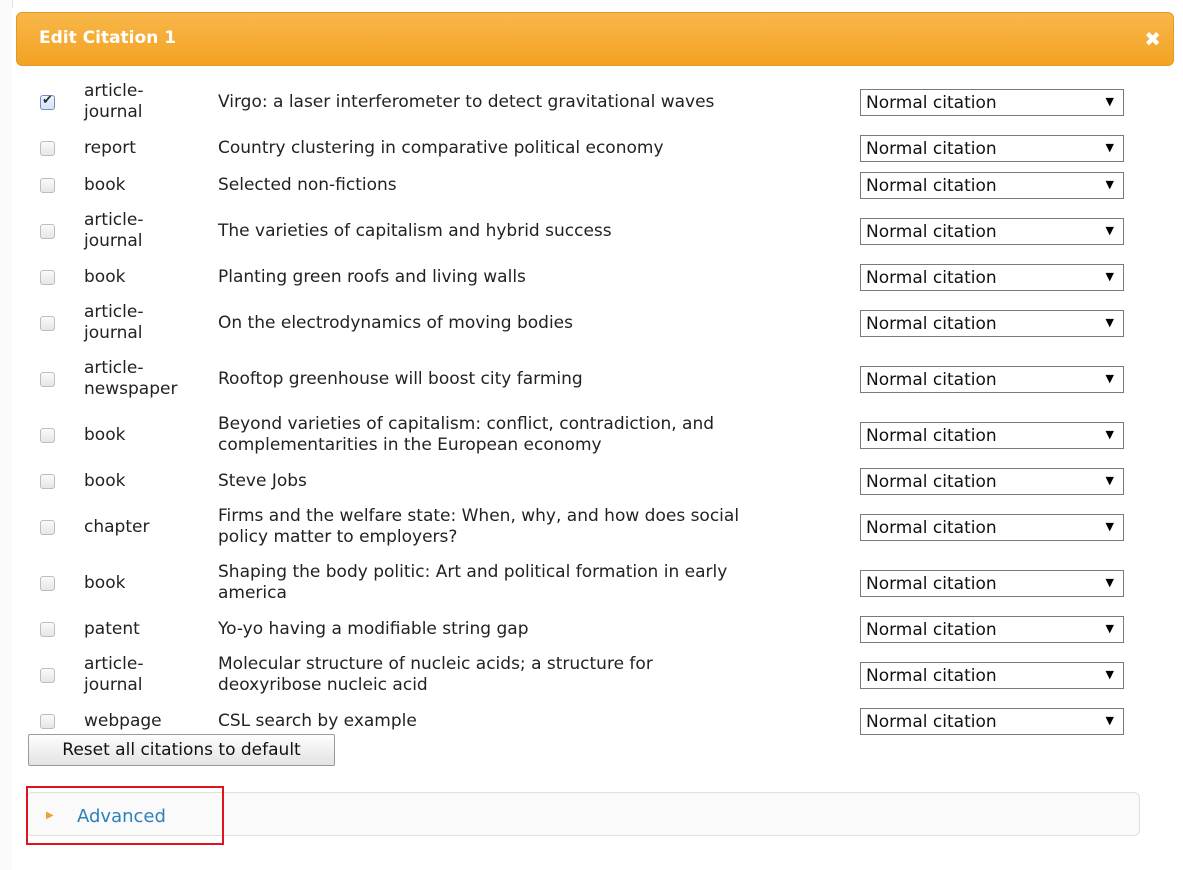 The height and width of the screenshot is (870, 1183). What do you see at coordinates (338, 537) in the screenshot?
I see `citation-title-line2: policy matter to employers?` at bounding box center [338, 537].